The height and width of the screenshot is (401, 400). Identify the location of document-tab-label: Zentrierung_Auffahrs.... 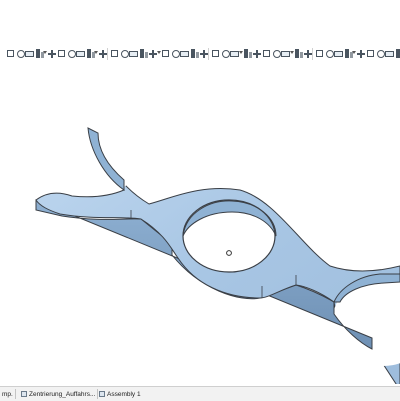
(62, 394).